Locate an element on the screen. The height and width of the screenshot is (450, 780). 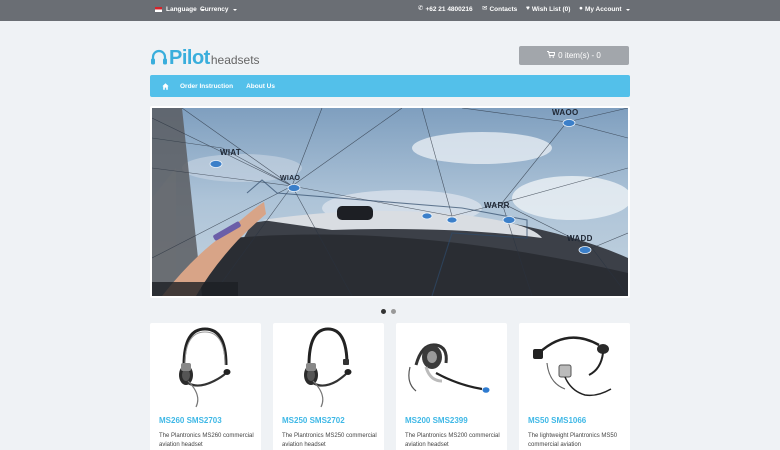
product-title: MS250 SMS2702 is located at coordinates (313, 420).